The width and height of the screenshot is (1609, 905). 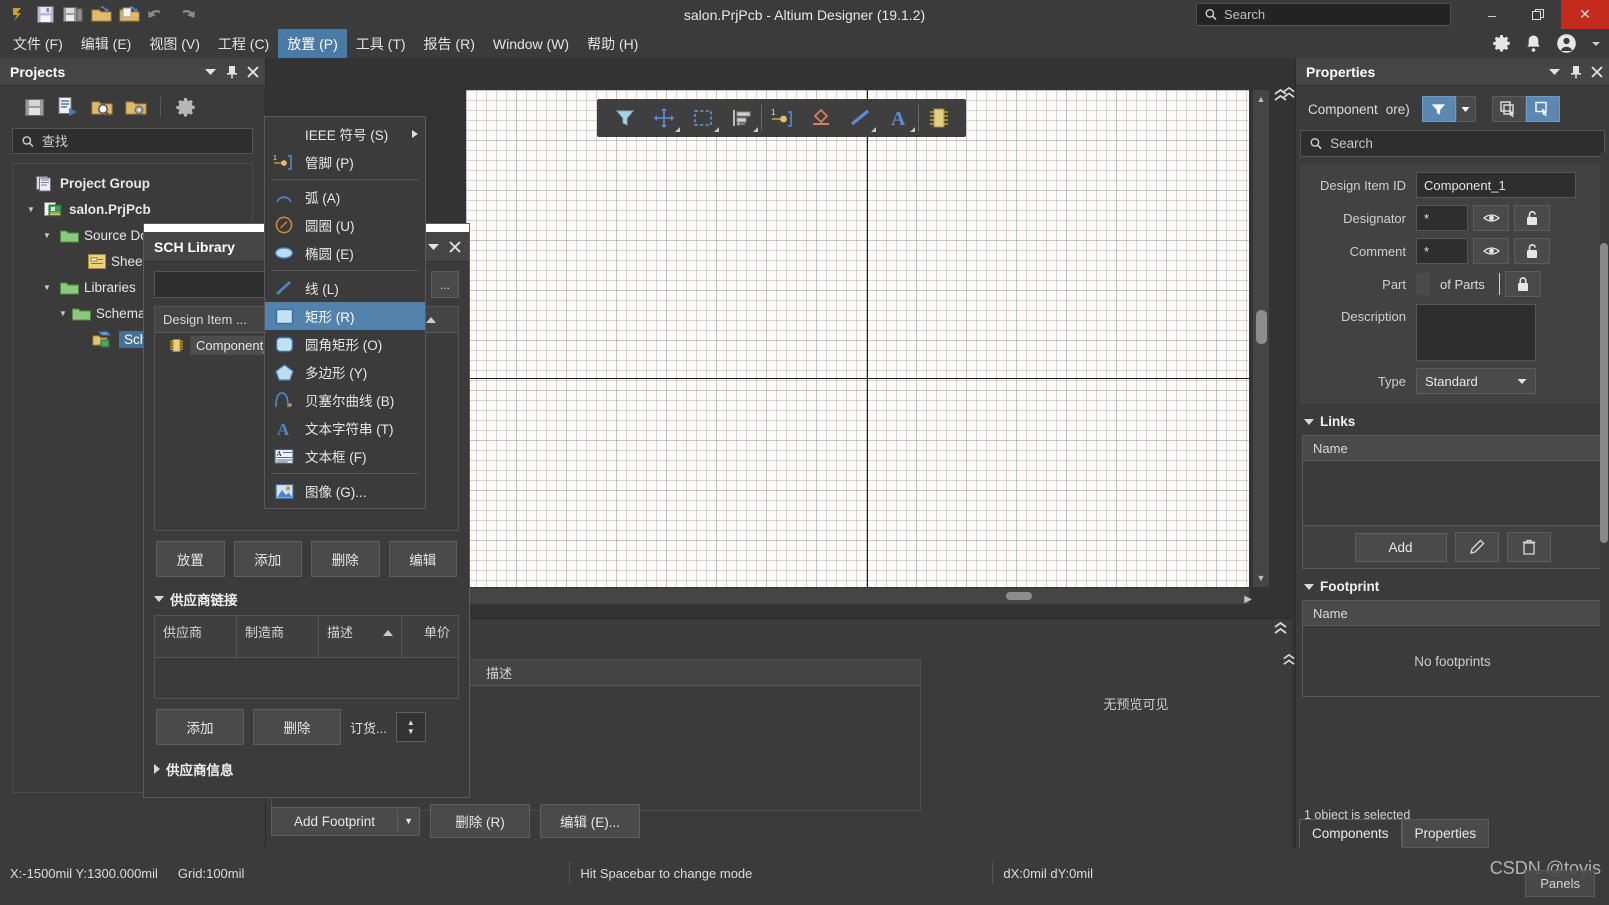 I want to click on place-pin-icon: 1, so click(x=781, y=118).